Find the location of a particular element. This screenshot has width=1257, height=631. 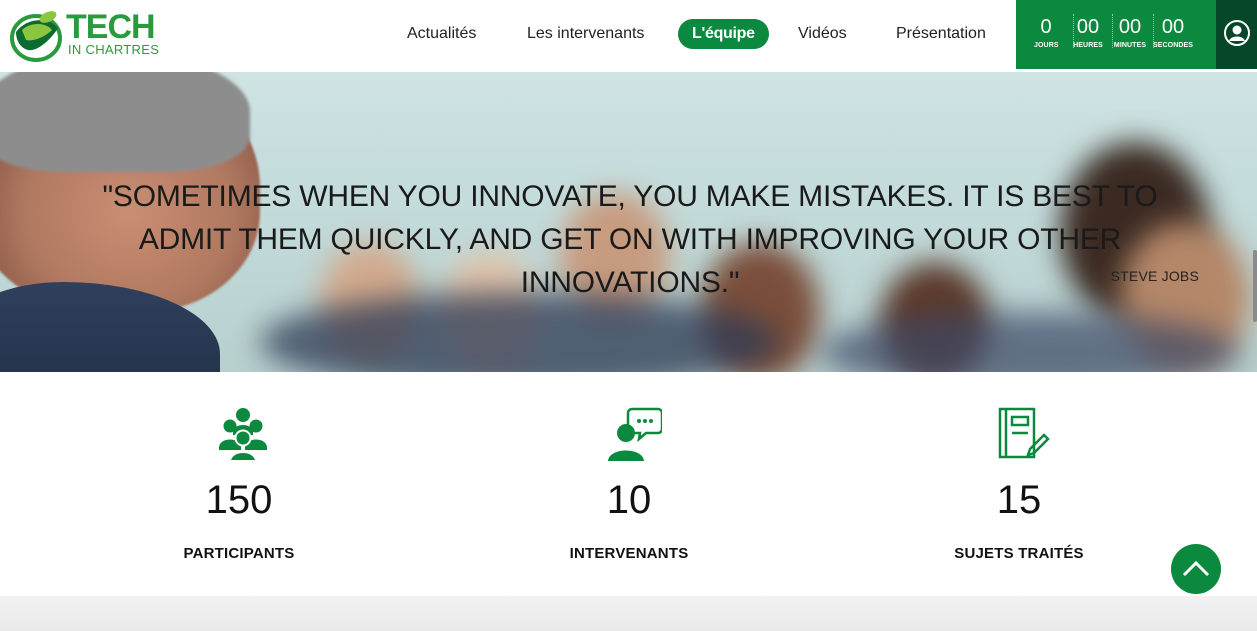

page-scrollbar-thumb is located at coordinates (1255, 286).